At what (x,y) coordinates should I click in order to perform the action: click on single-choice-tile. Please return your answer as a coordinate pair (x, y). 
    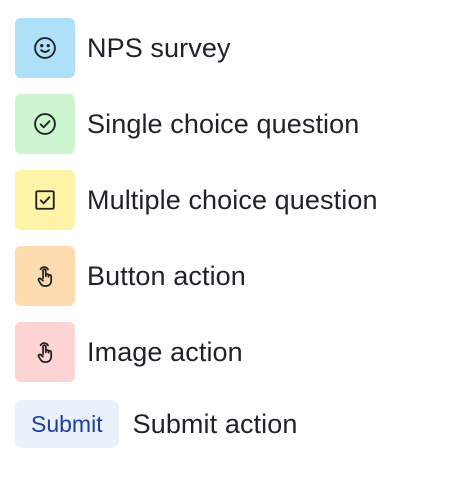
    Looking at the image, I should click on (45, 124).